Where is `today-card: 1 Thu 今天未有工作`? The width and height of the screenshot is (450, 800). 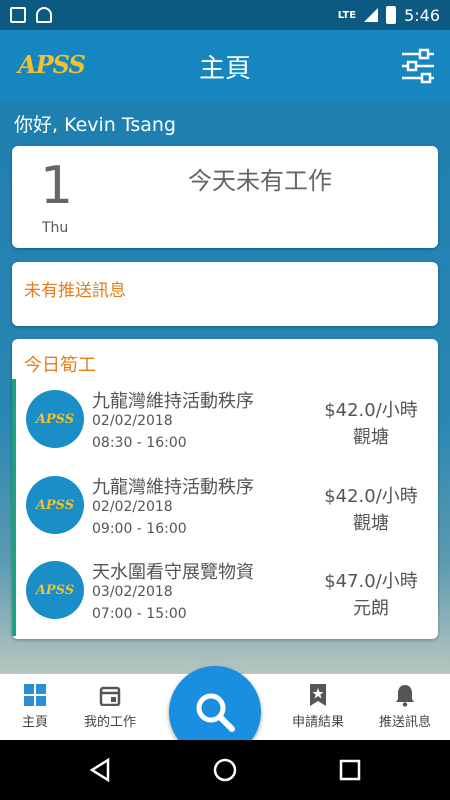
today-card: 1 Thu 今天未有工作 is located at coordinates (225, 197).